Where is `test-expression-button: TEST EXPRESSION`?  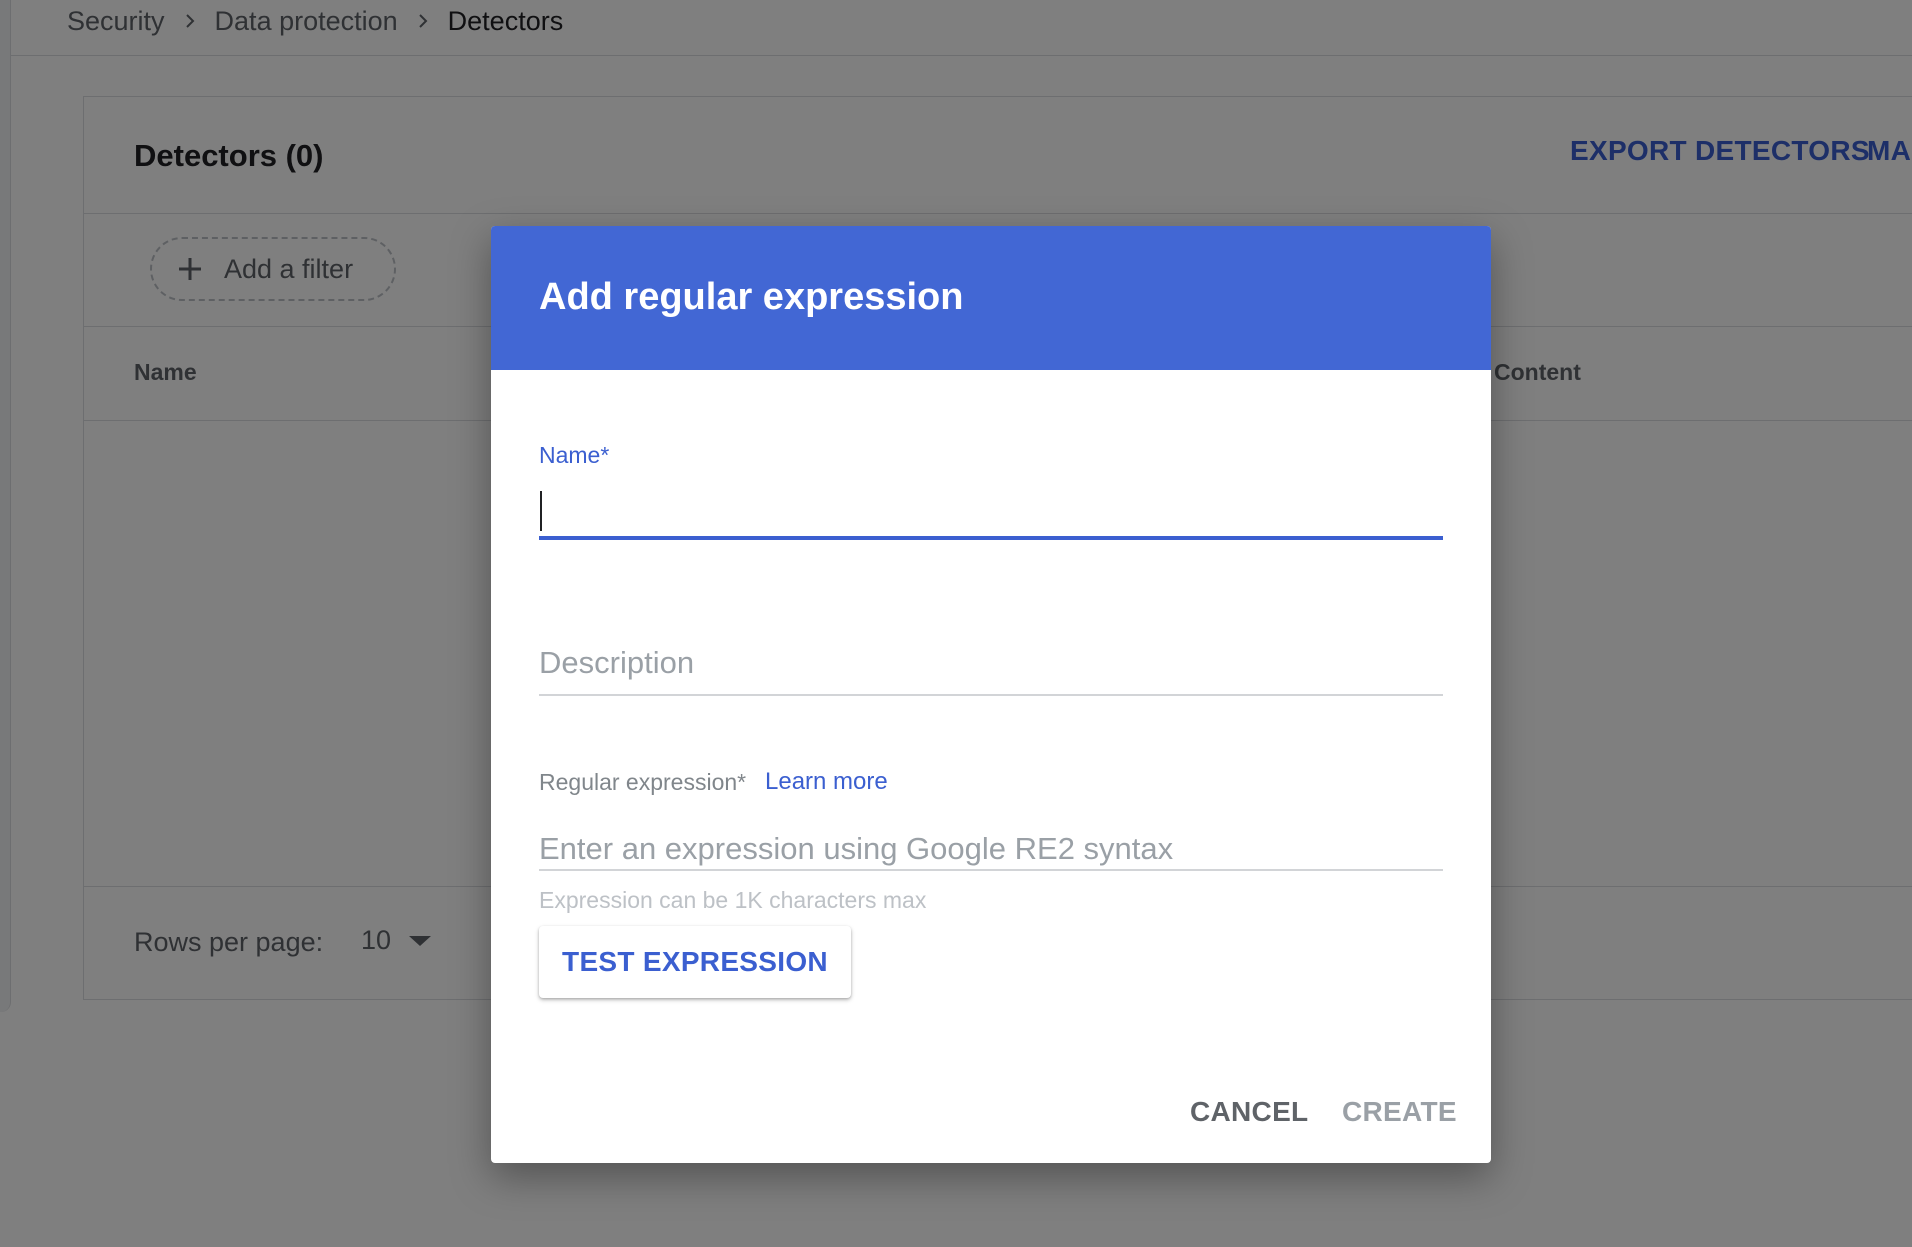 test-expression-button: TEST EXPRESSION is located at coordinates (695, 962).